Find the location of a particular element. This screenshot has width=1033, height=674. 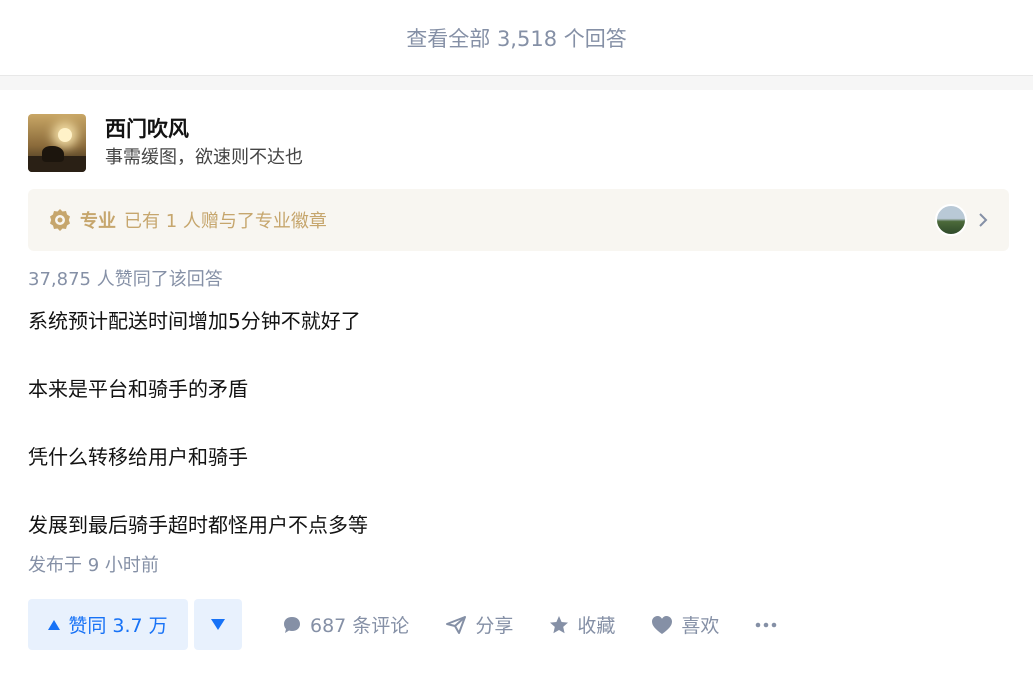

answer-paragraph: 发展到最后骑手超时都怪用户不点多等 is located at coordinates (198, 525).